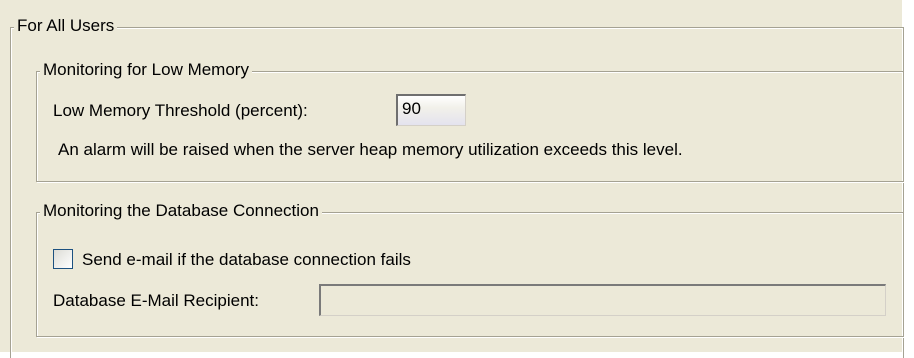  Describe the element at coordinates (180, 110) in the screenshot. I see `threshold-label: Low Memory Threshold (percent):` at that location.